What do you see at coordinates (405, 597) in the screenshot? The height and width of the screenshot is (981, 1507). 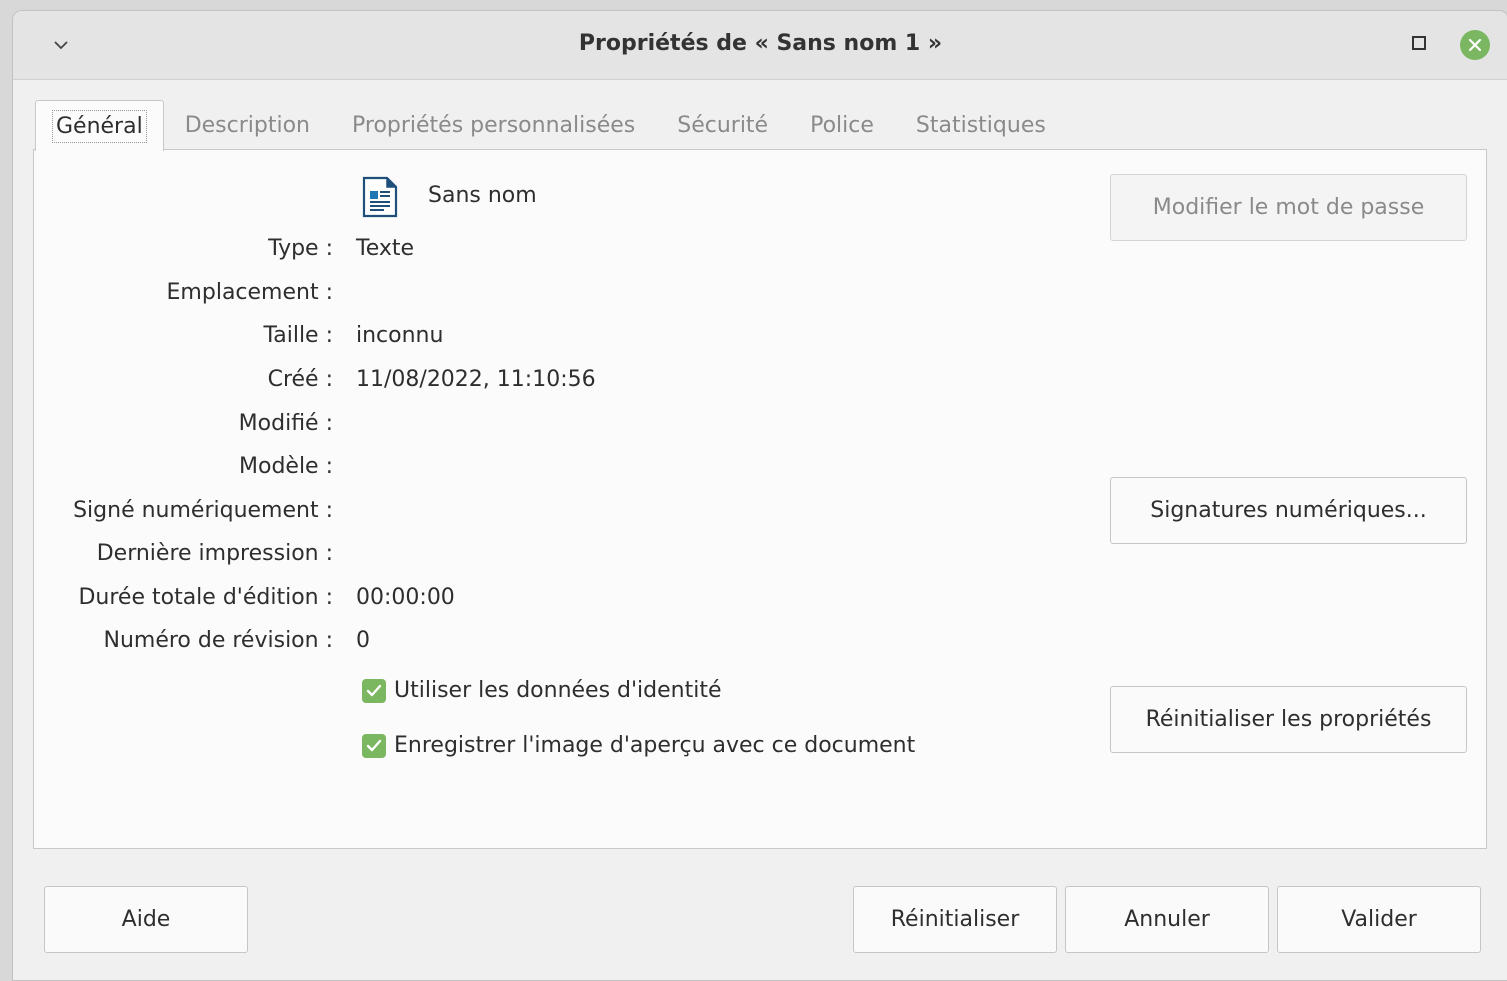 I see `field-value-total-editing-time: 00:00:00` at bounding box center [405, 597].